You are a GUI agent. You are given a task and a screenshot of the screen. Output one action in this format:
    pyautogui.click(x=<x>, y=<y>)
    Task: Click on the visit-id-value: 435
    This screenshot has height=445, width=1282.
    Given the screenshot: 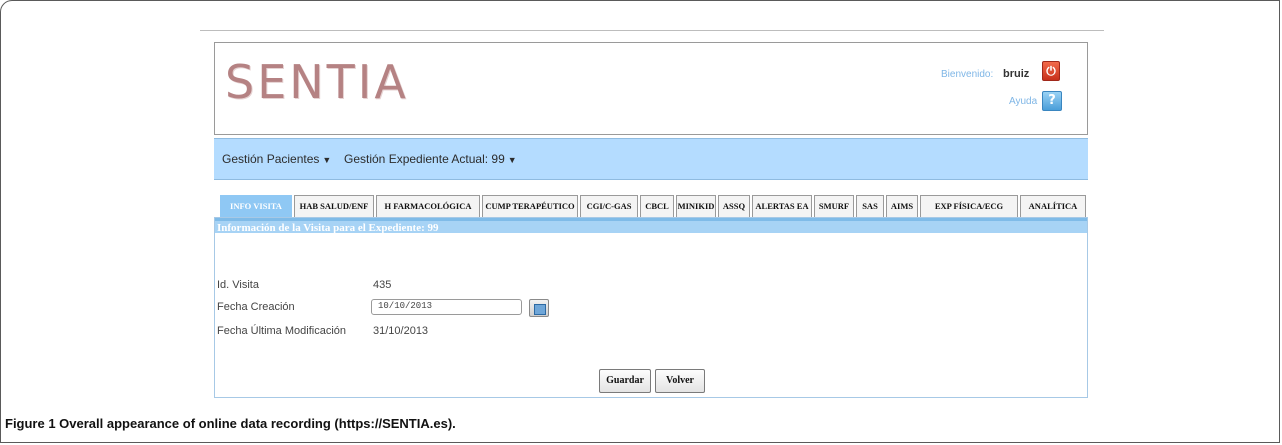 What is the action you would take?
    pyautogui.click(x=382, y=285)
    